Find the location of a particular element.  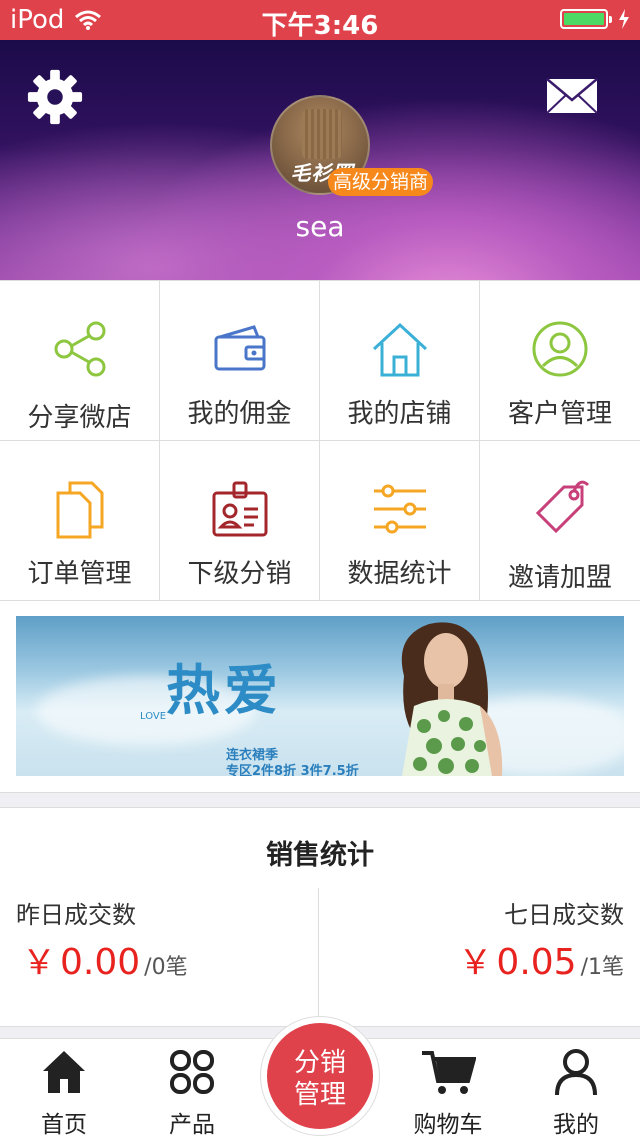

grid-item-statistics: 数据统计 is located at coordinates (400, 521).